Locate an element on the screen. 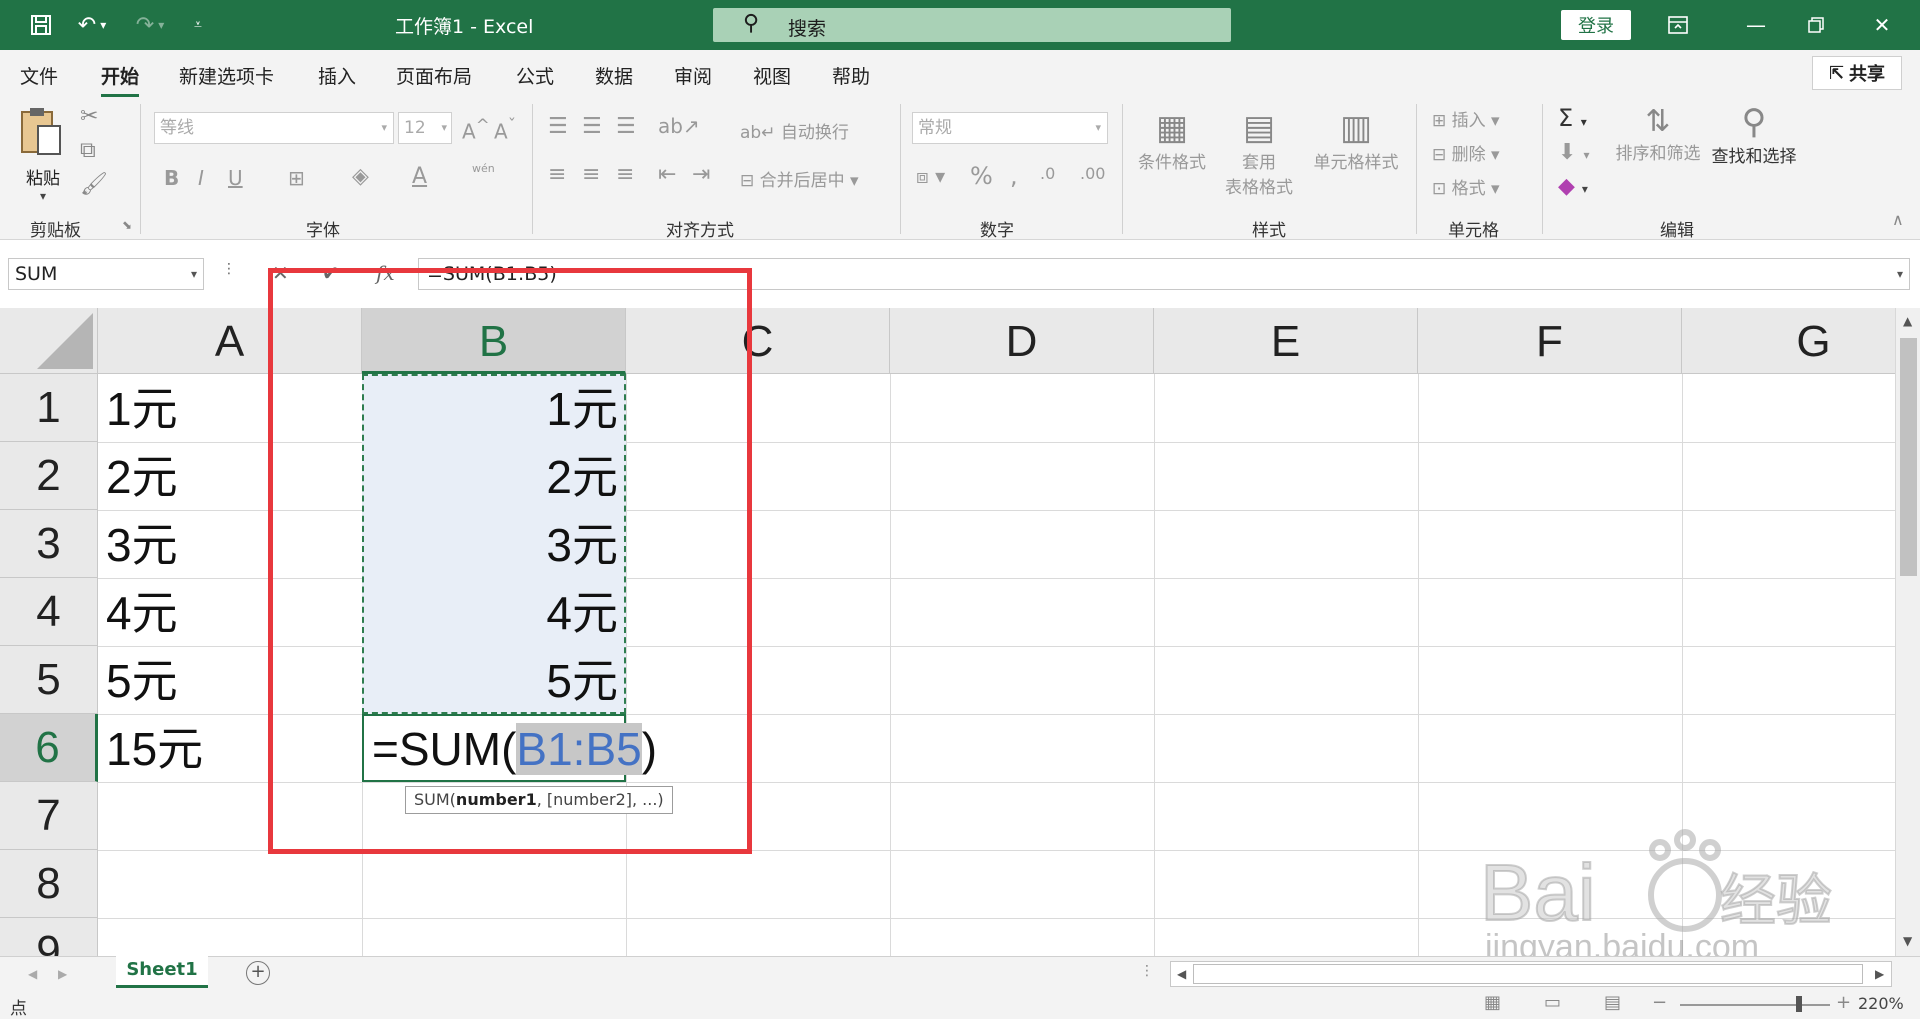 The height and width of the screenshot is (1019, 1920). tooltip-arg-number1: number1 is located at coordinates (496, 799).